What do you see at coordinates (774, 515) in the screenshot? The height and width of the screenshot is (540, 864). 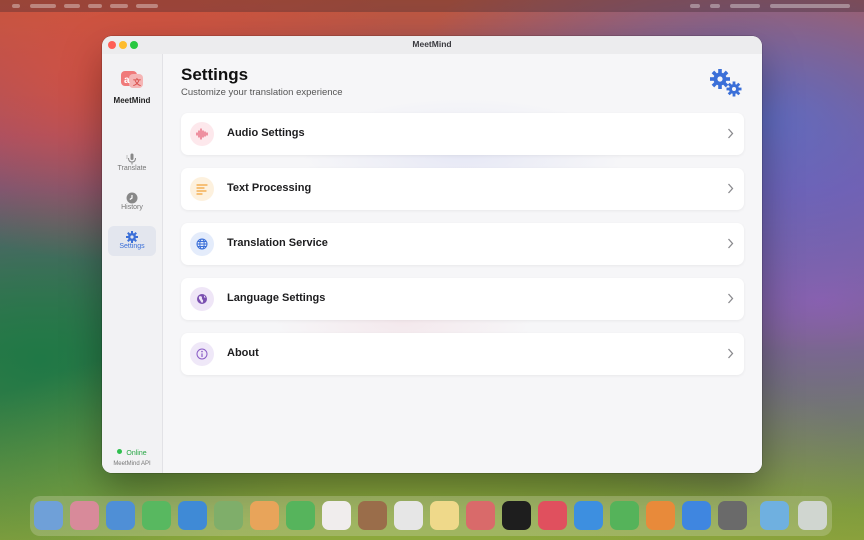 I see `folder-icon` at bounding box center [774, 515].